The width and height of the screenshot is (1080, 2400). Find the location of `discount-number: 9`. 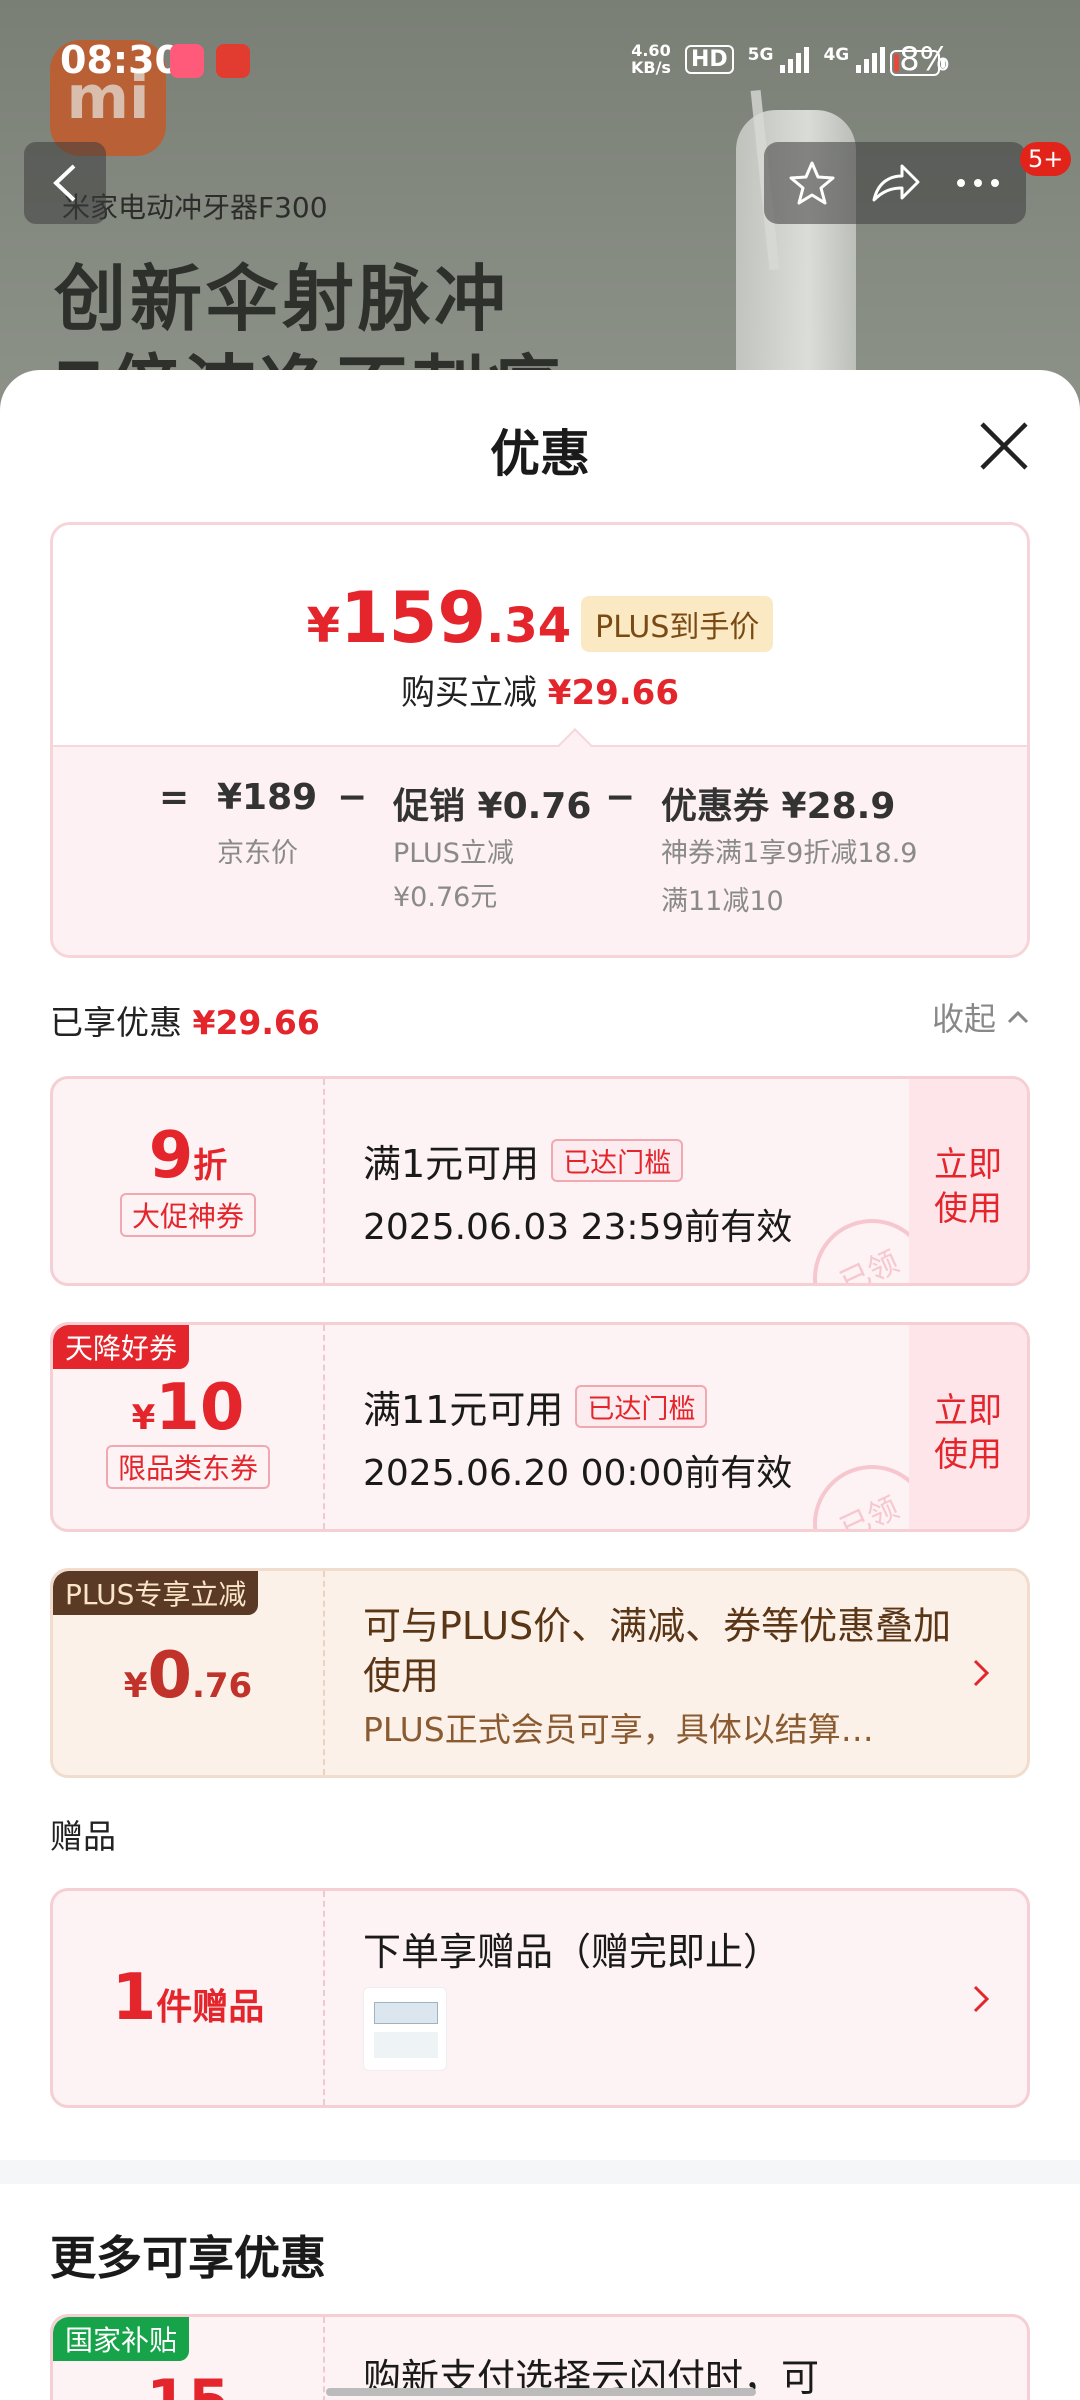

discount-number: 9 is located at coordinates (171, 1156).